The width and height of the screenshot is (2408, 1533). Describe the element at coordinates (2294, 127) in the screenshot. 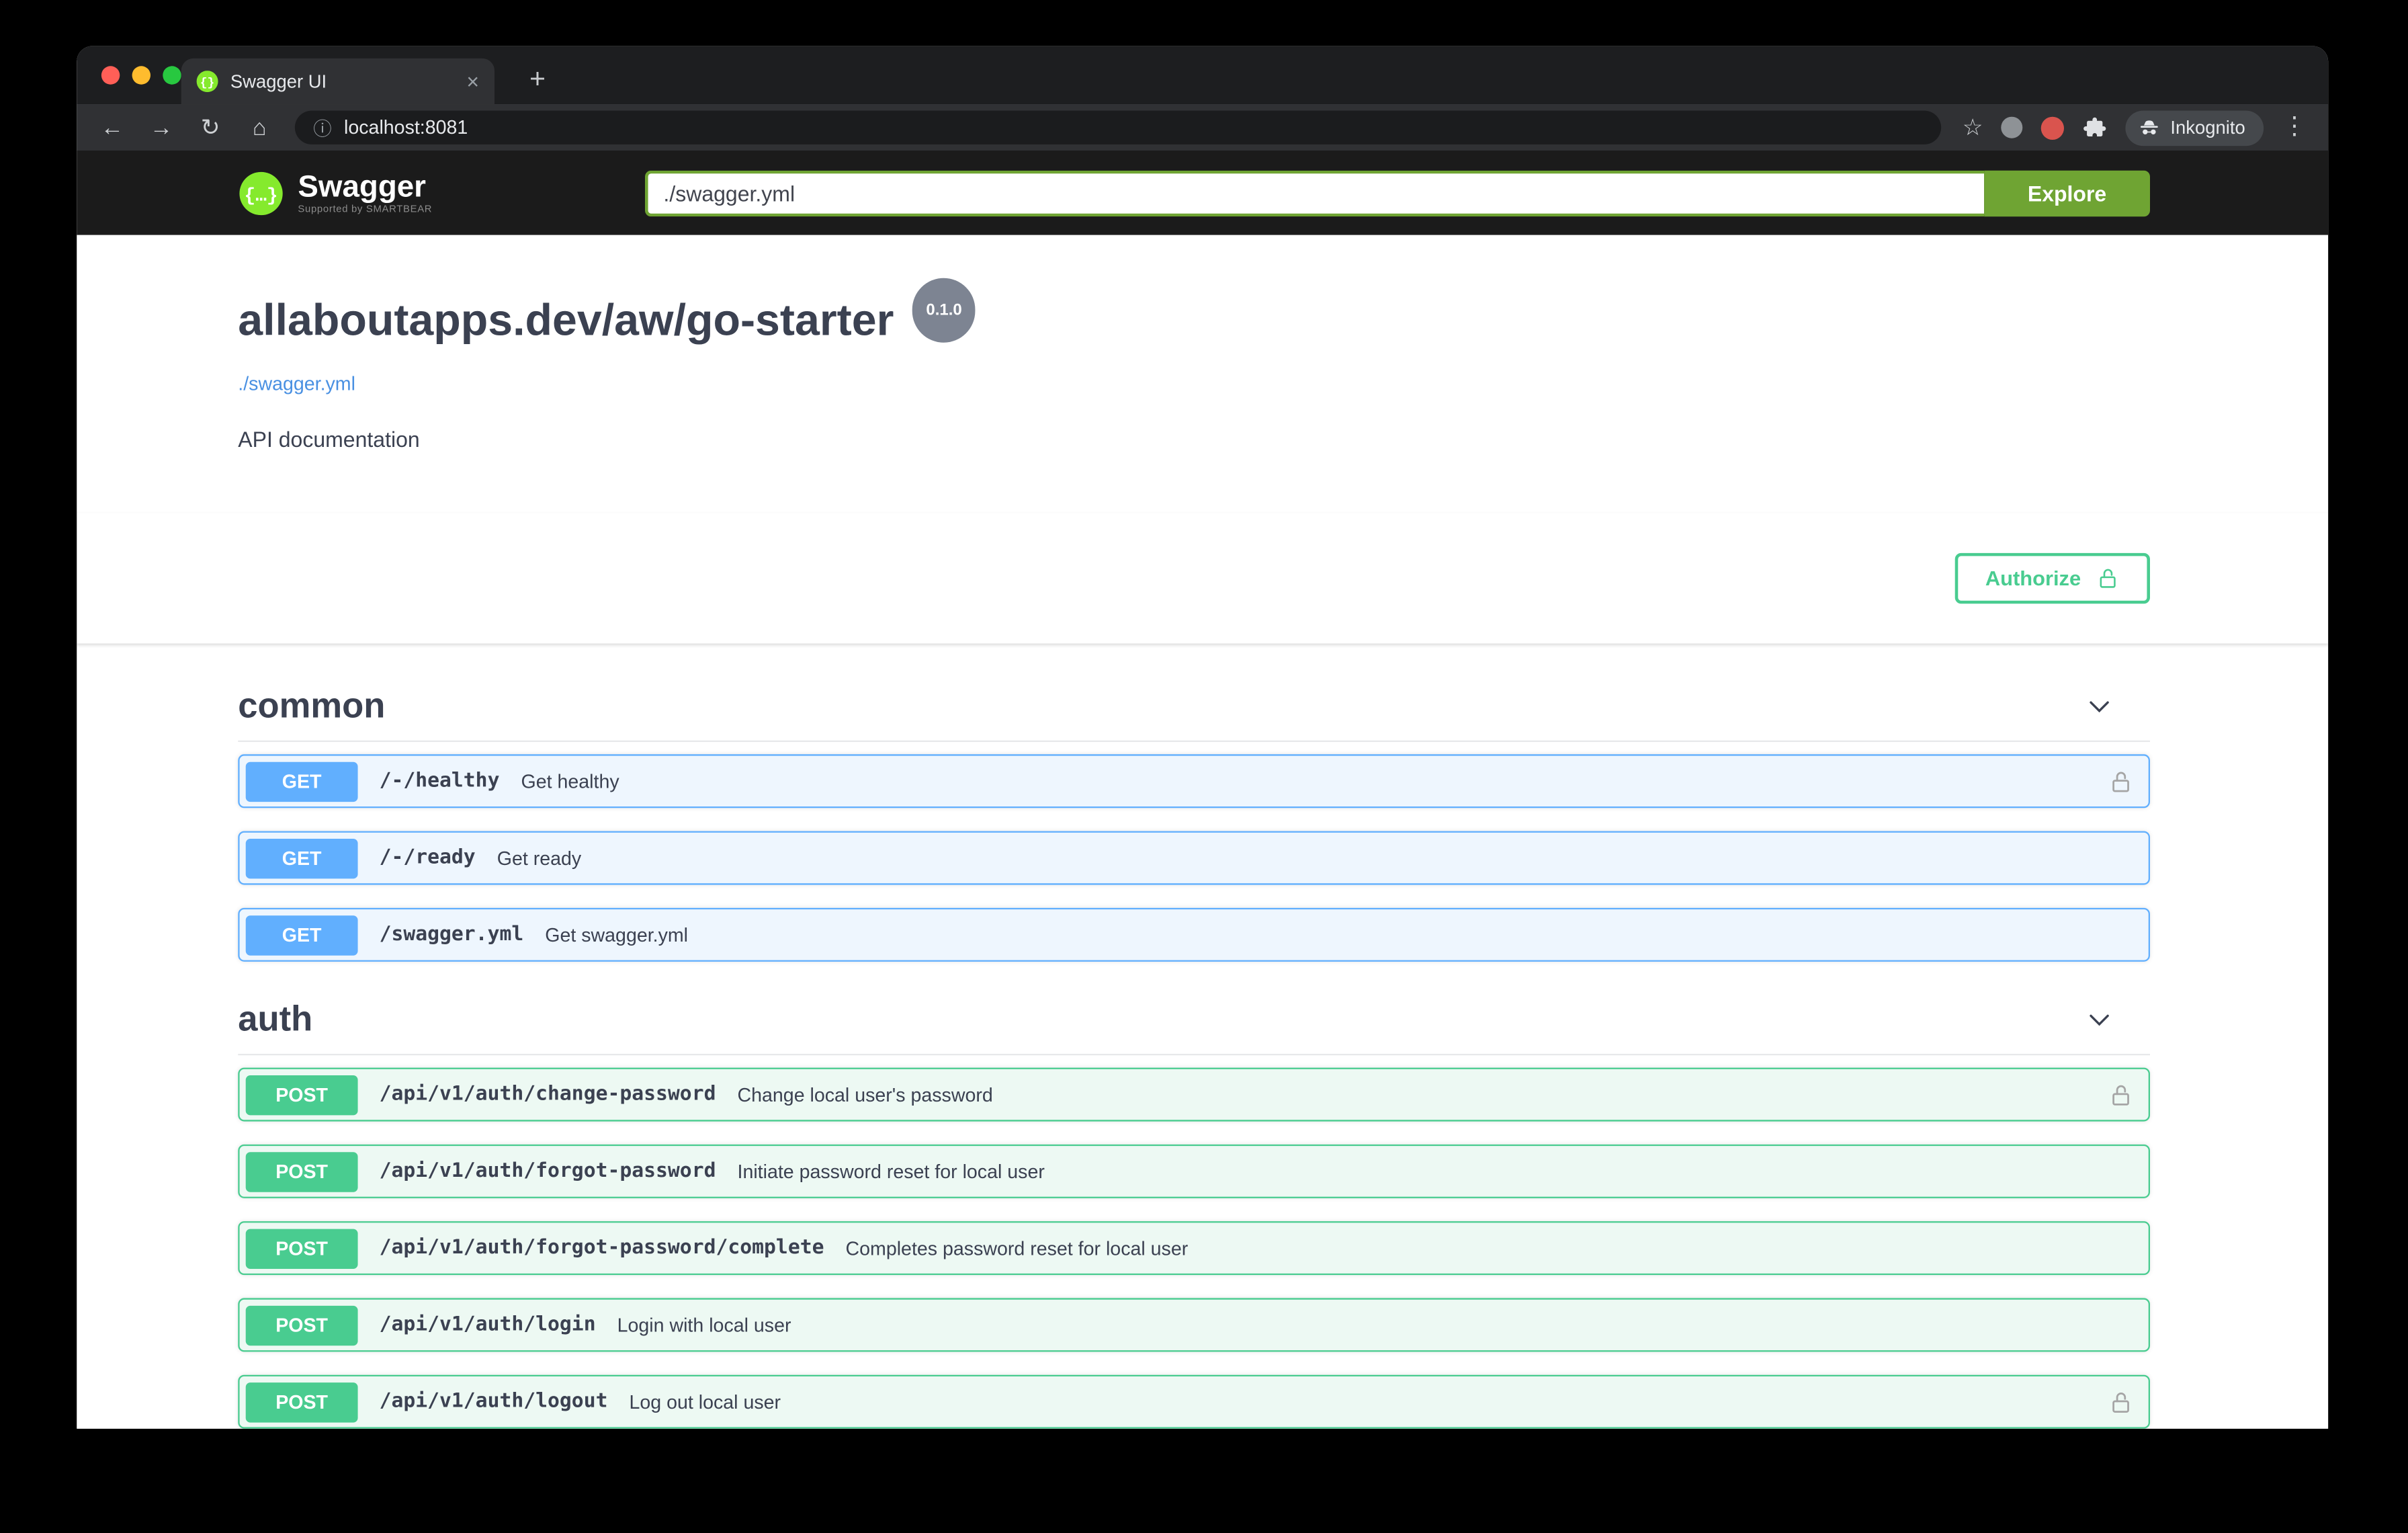

I see `browser-menu-icon: ⋮` at that location.